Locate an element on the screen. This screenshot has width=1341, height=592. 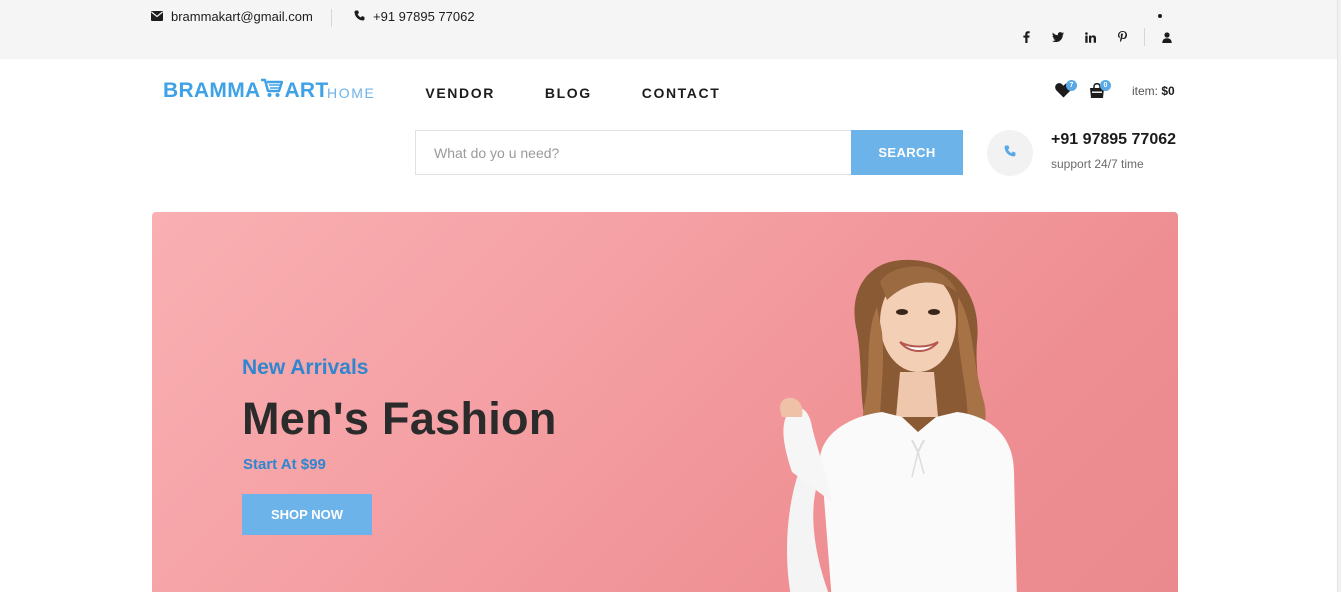
logo-text-right: ART is located at coordinates (306, 90).